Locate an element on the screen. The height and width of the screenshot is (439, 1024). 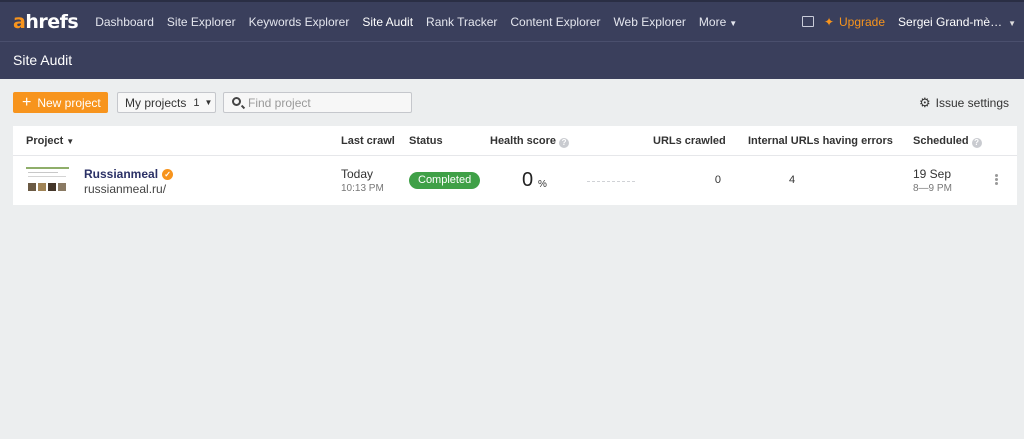
user-menu: Sergei Grand-mè… ▼ is located at coordinates (957, 22).